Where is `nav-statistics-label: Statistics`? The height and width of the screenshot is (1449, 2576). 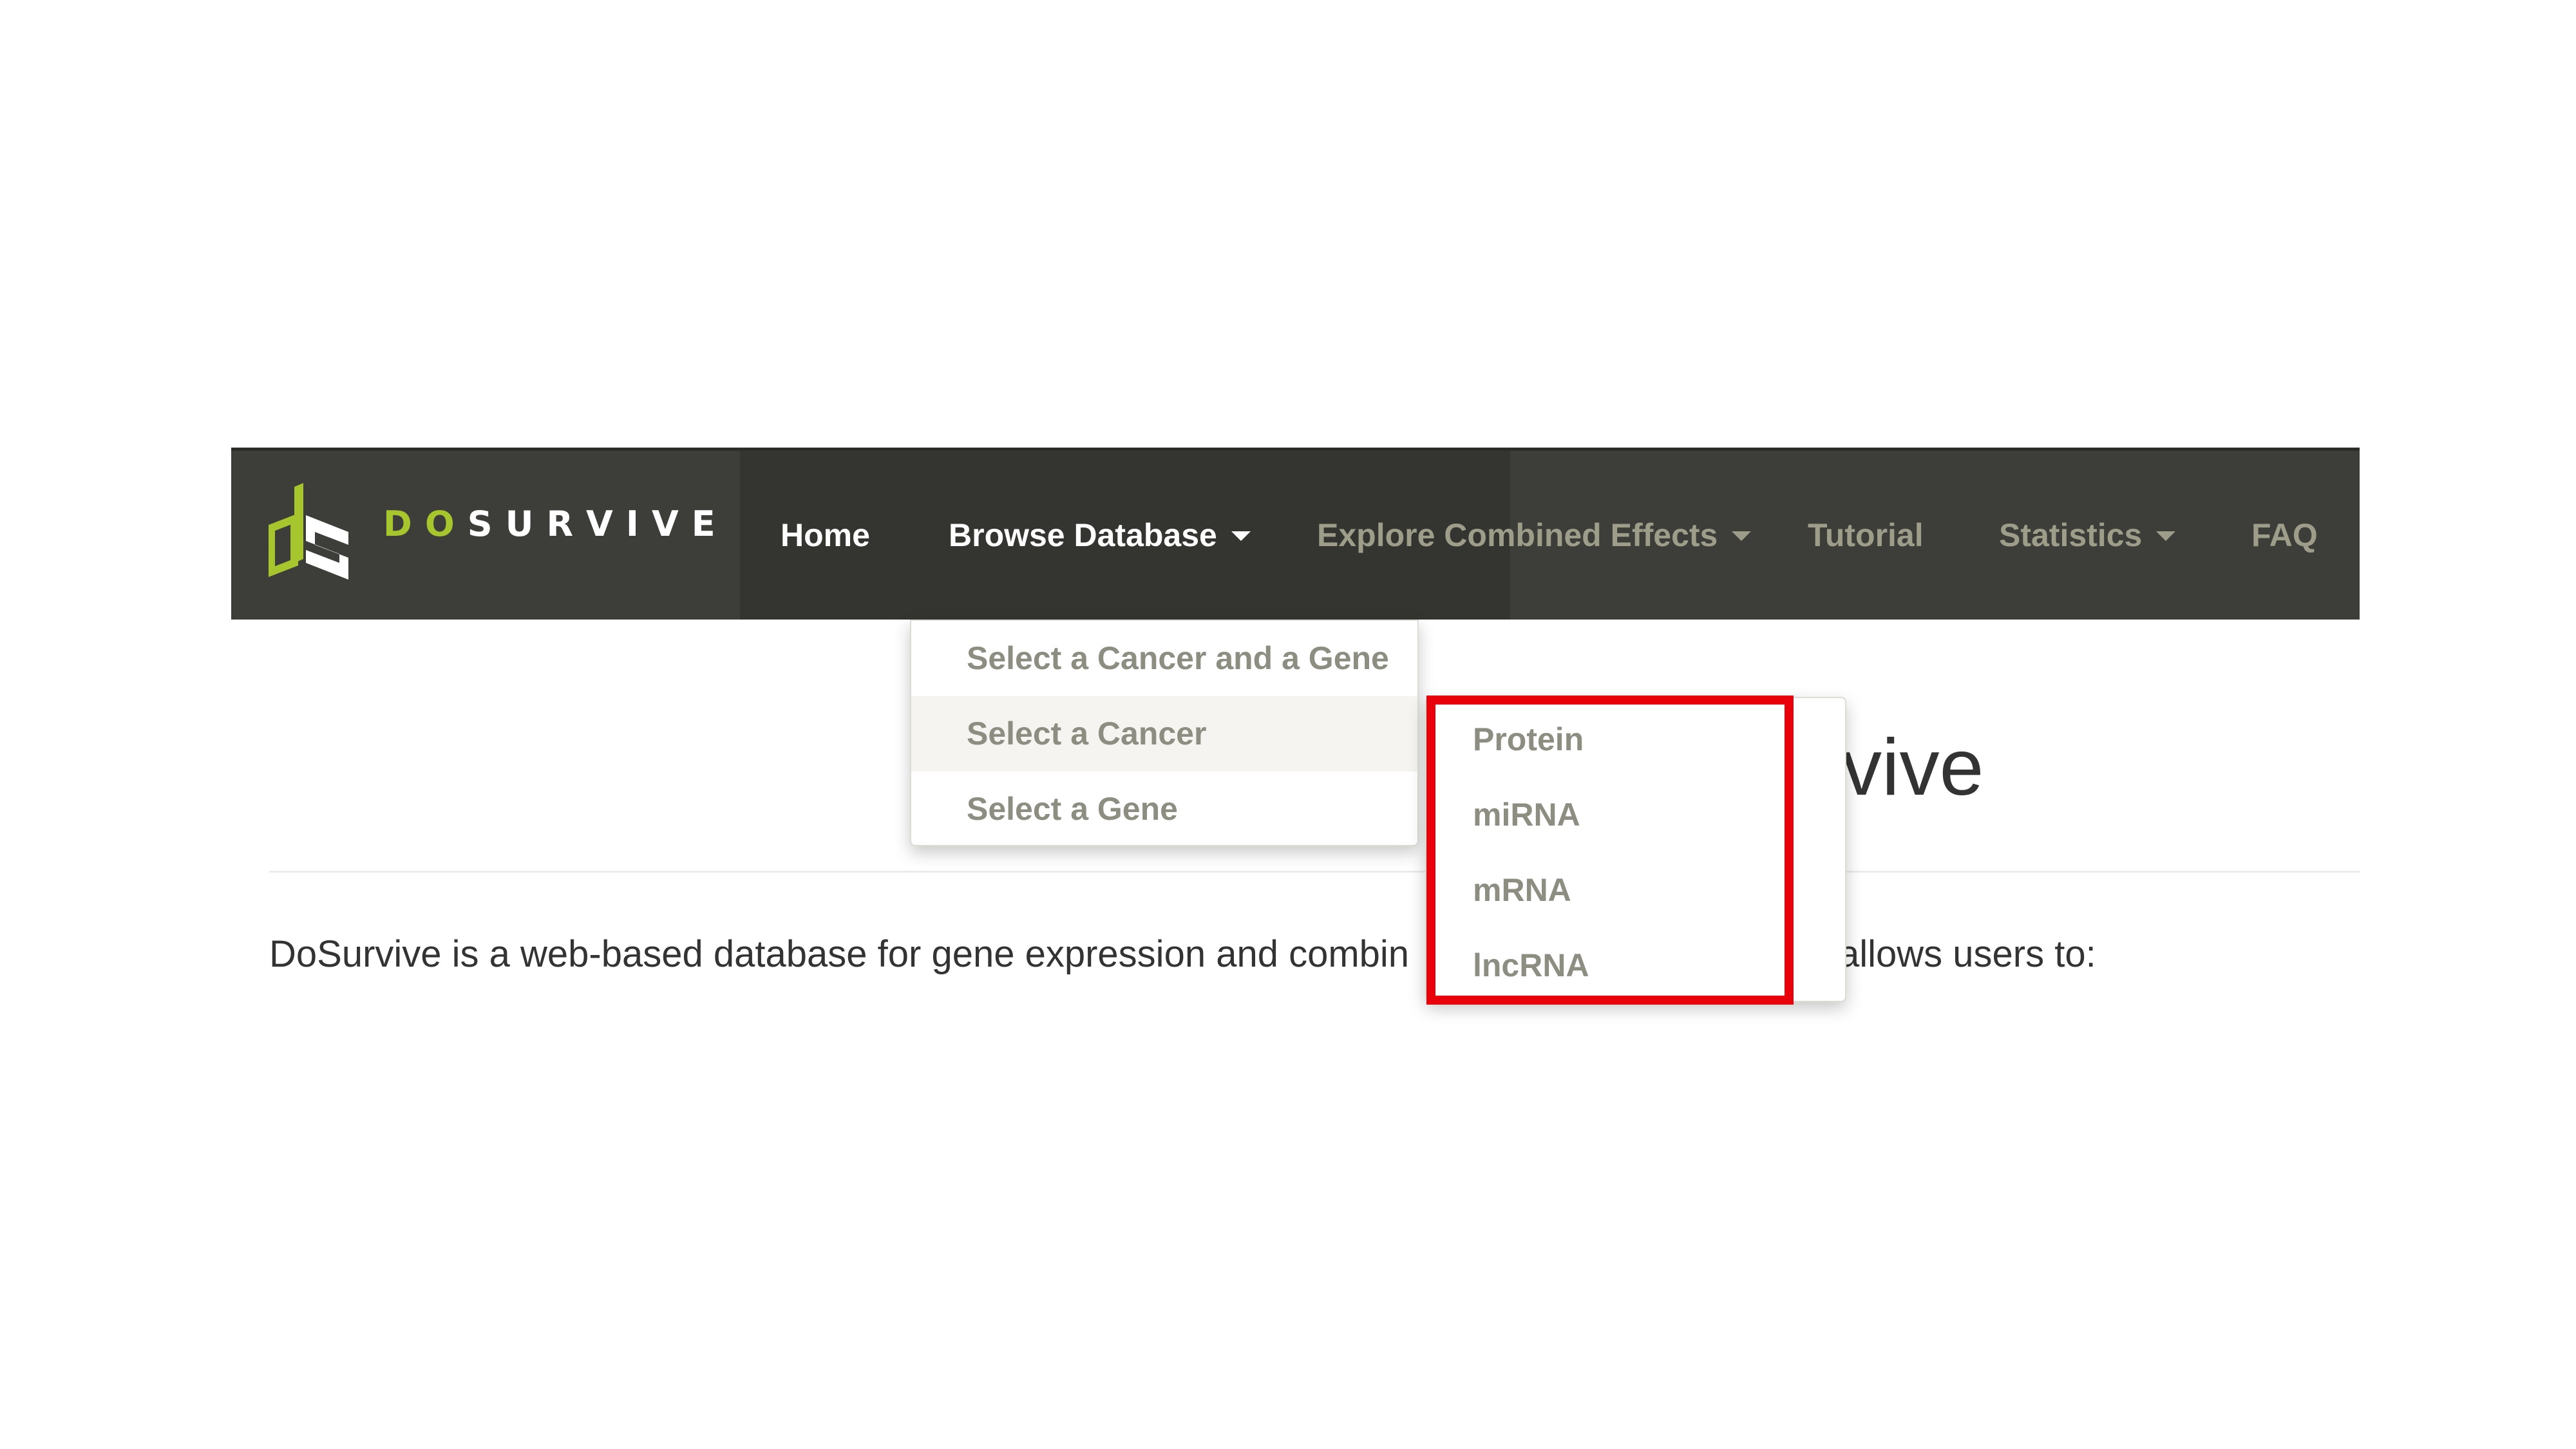
nav-statistics-label: Statistics is located at coordinates (2071, 535).